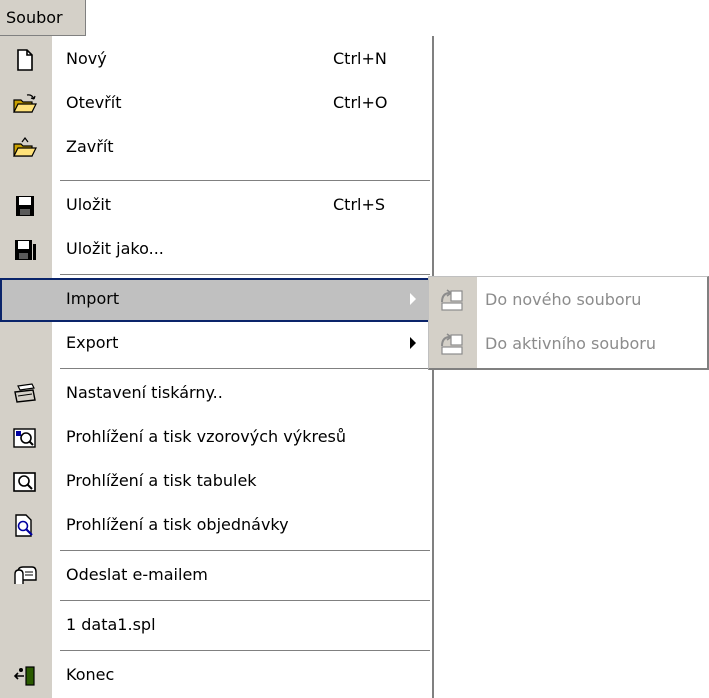  What do you see at coordinates (216, 576) in the screenshot?
I see `menu-item-send-email: Odeslat e-mailem` at bounding box center [216, 576].